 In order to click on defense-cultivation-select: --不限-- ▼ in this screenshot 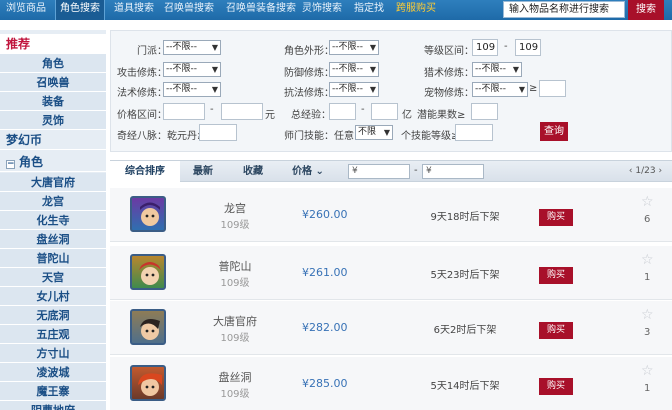, I will do `click(354, 69)`.